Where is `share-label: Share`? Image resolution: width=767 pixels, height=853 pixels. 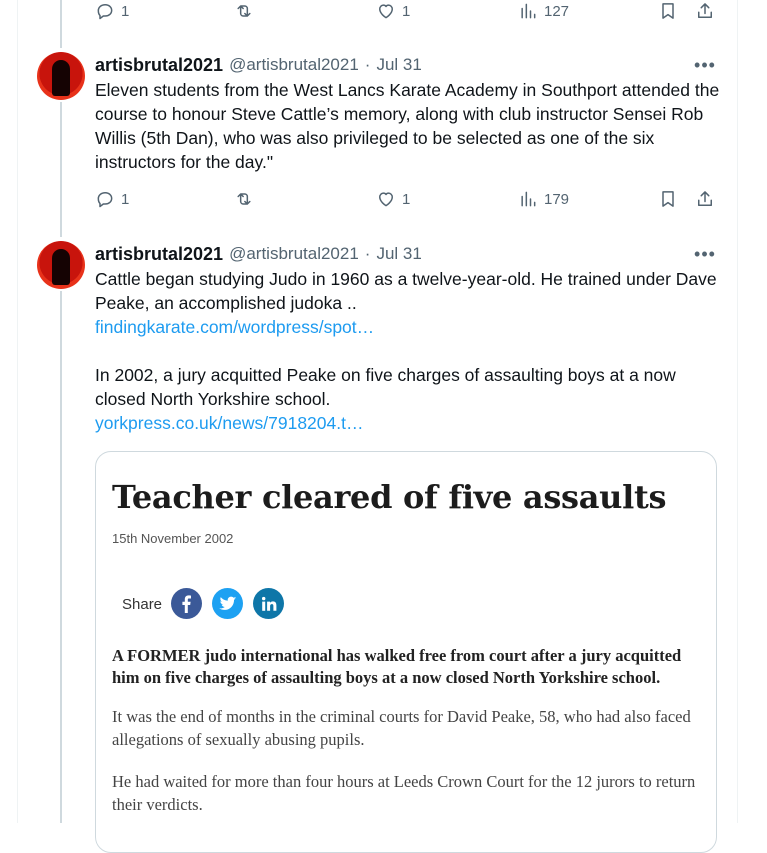
share-label: Share is located at coordinates (142, 604).